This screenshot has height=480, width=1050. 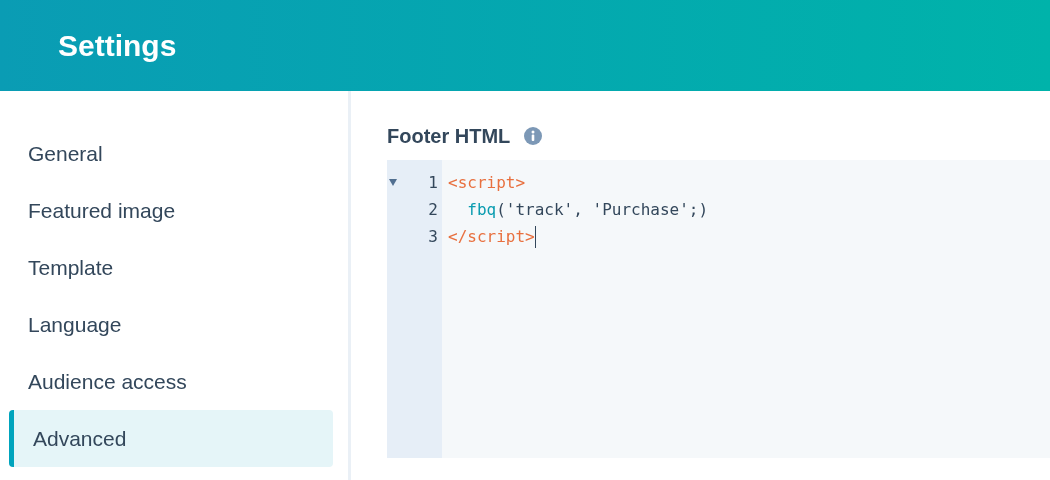 I want to click on line-number: 2, so click(x=433, y=209).